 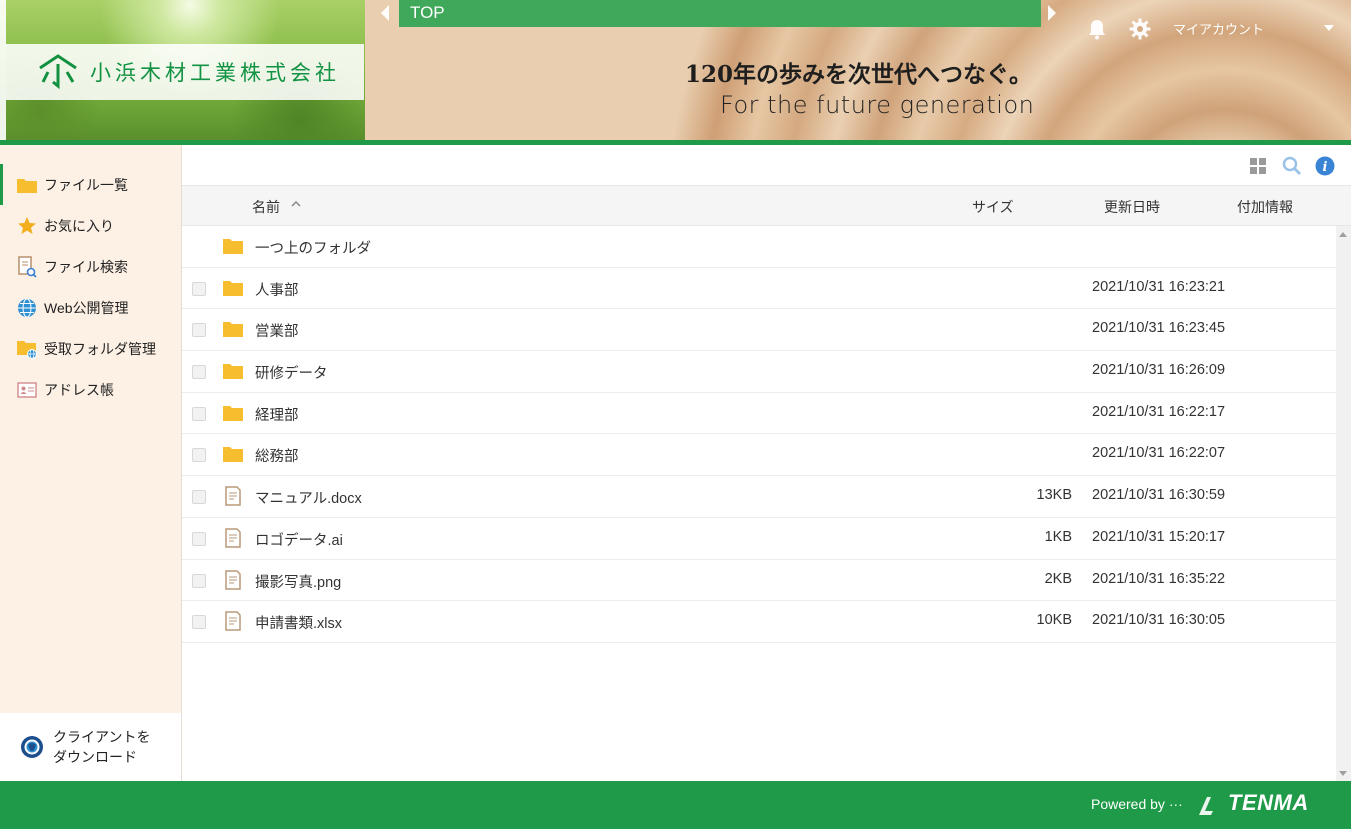 What do you see at coordinates (1268, 802) in the screenshot?
I see `tenma-brand: TENMA` at bounding box center [1268, 802].